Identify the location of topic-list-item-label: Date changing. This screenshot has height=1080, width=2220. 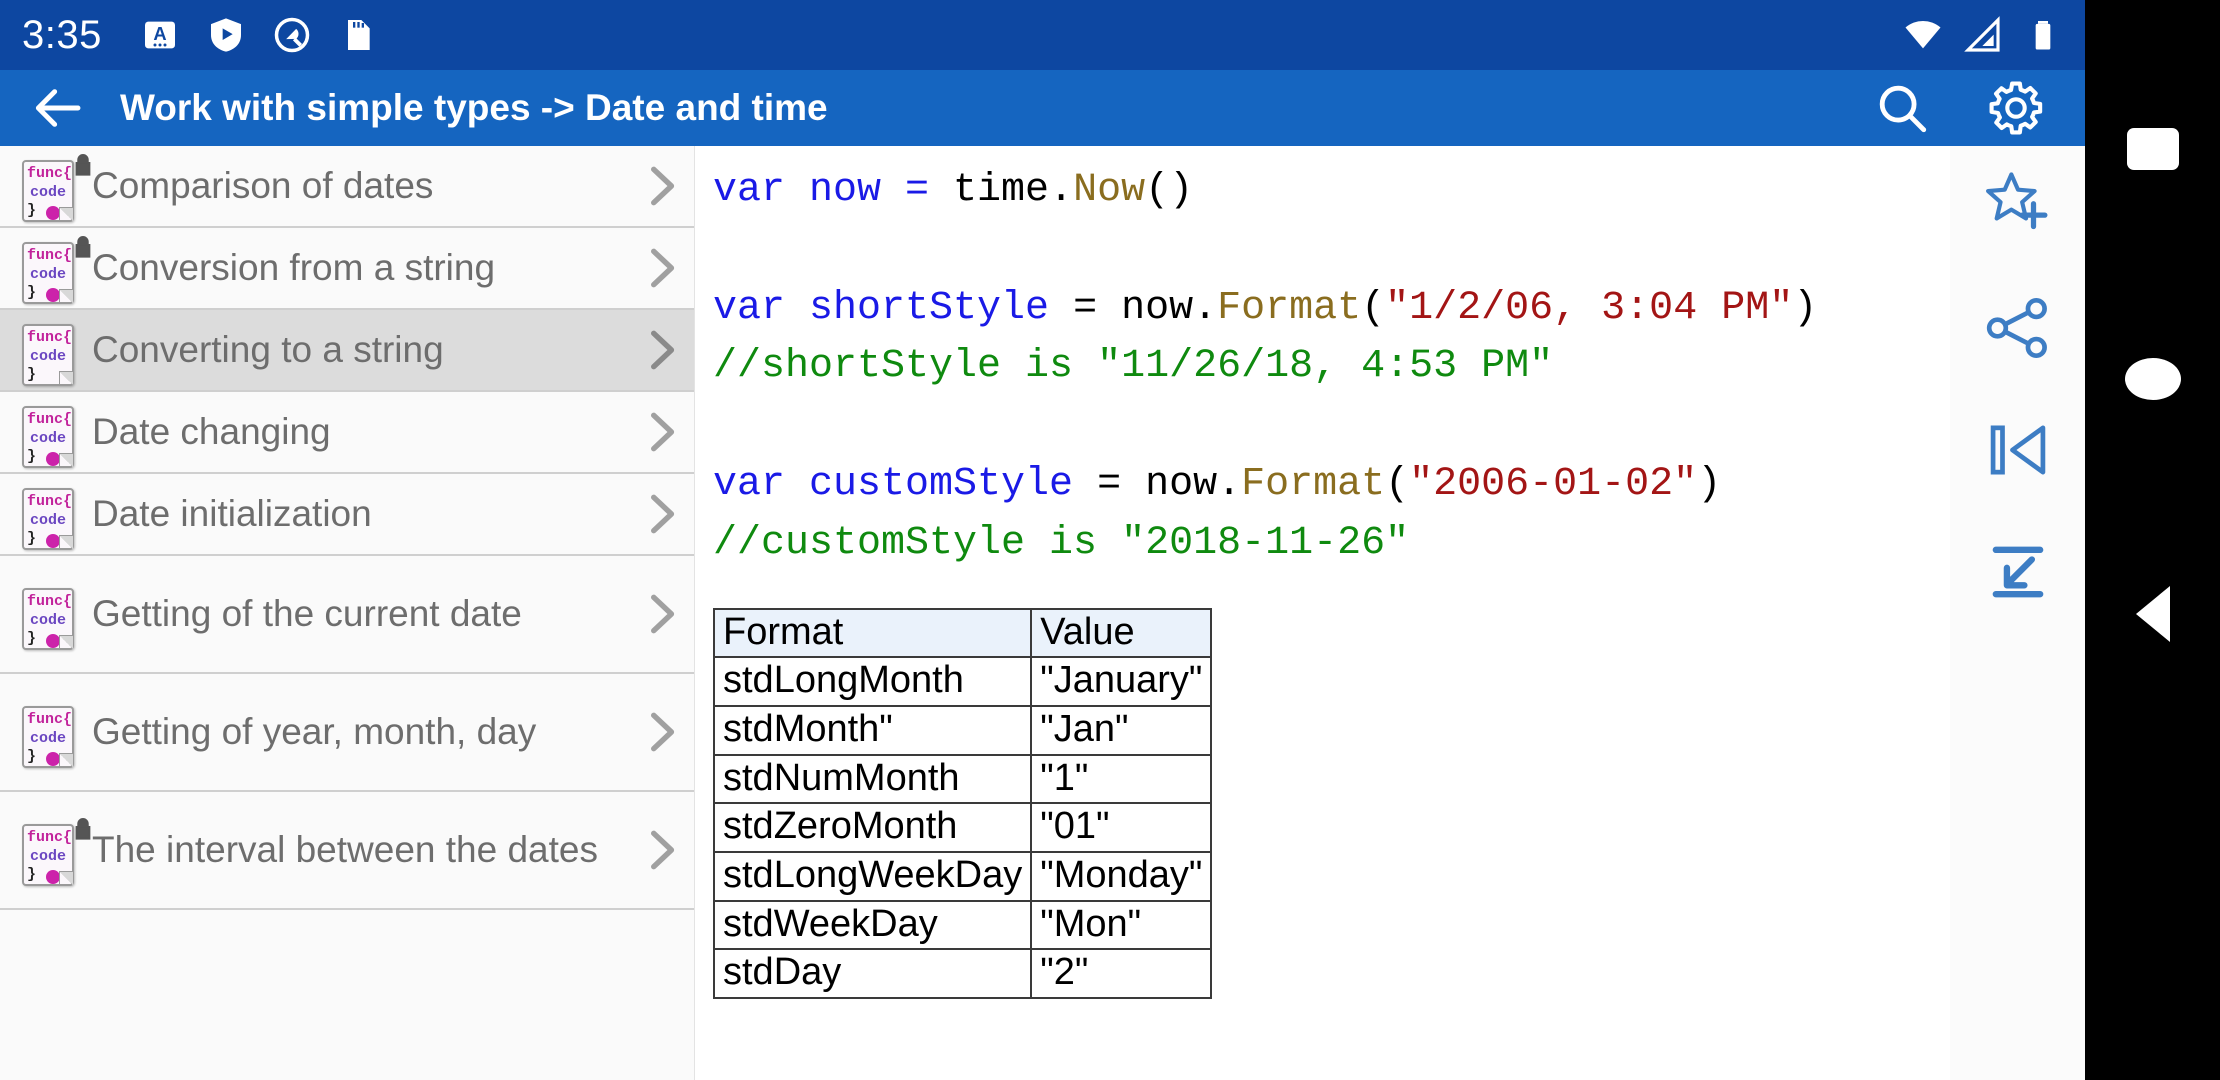
(211, 432).